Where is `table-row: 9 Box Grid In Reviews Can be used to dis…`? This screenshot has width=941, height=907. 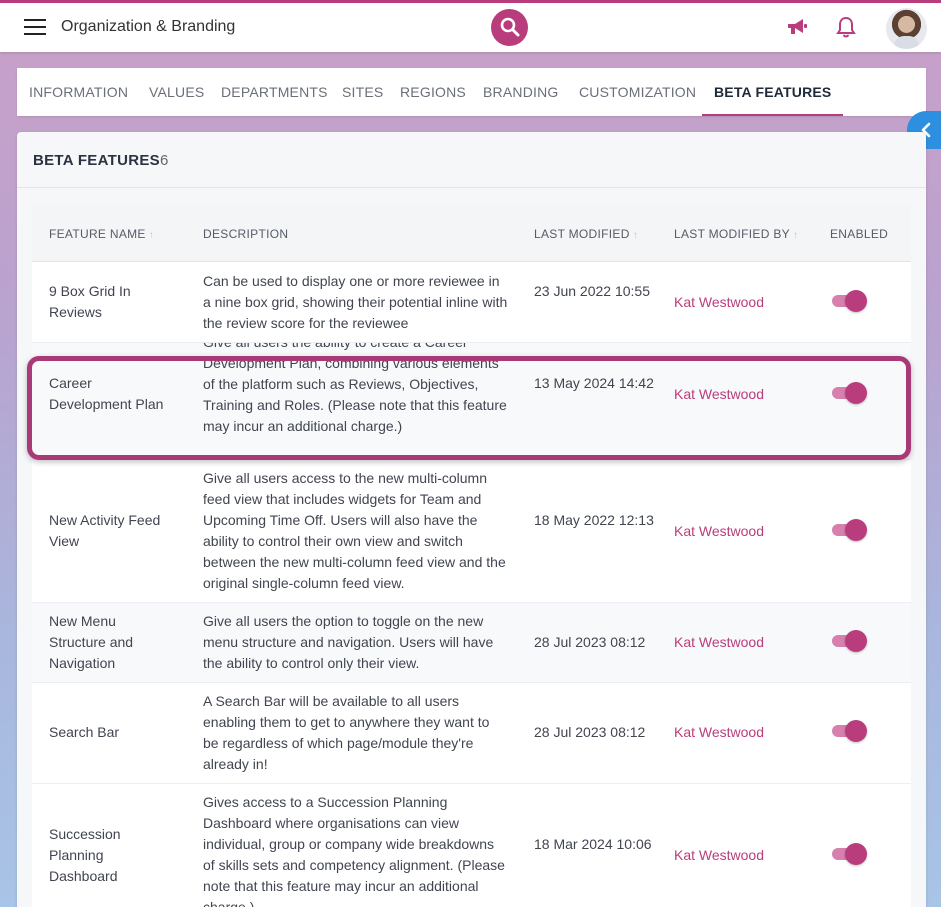
table-row: 9 Box Grid In Reviews Can be used to dis… is located at coordinates (471, 302).